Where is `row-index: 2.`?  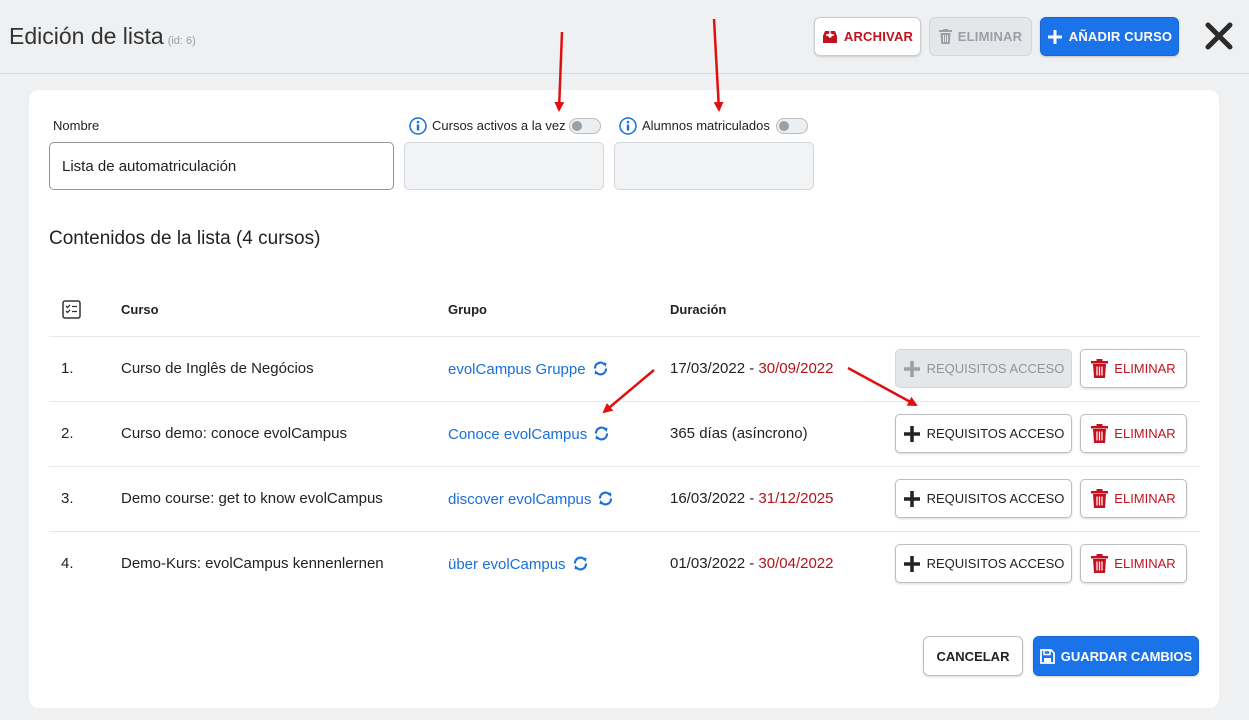 row-index: 2. is located at coordinates (67, 433).